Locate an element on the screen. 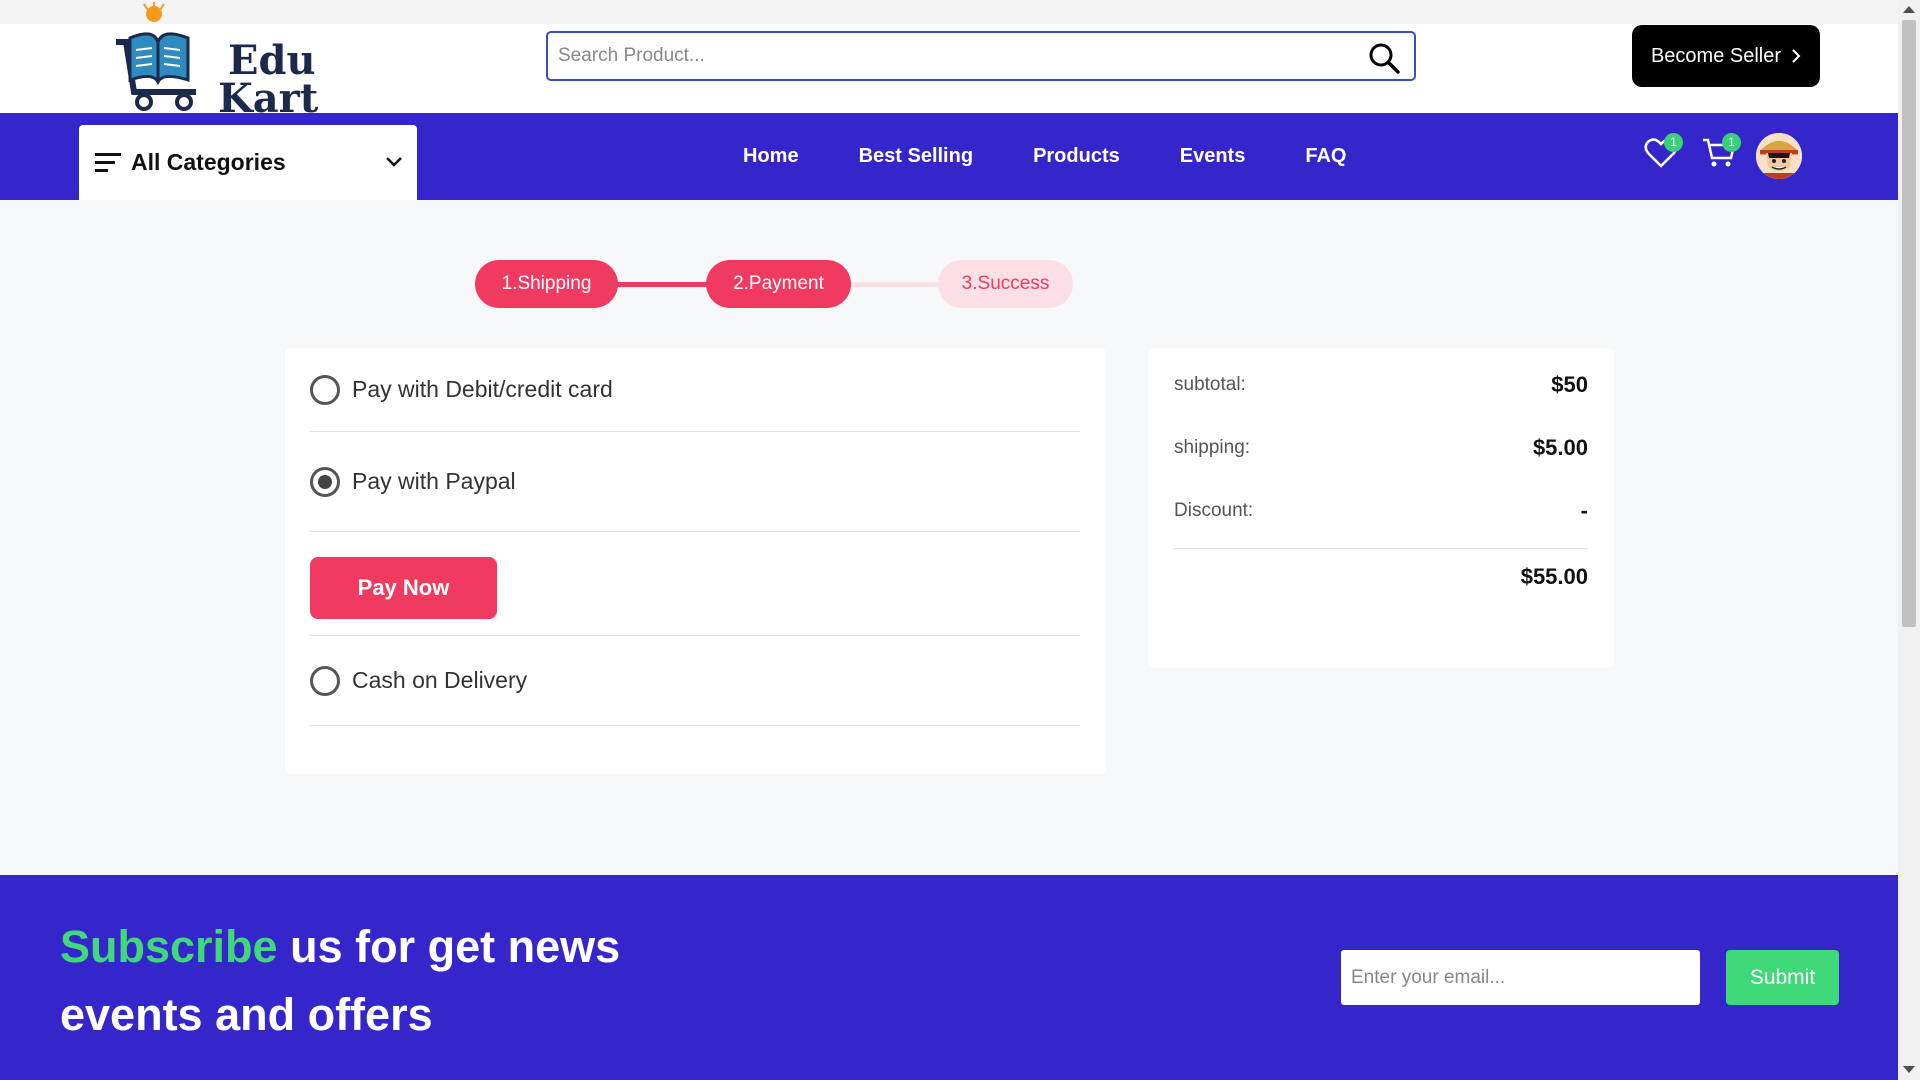 The width and height of the screenshot is (1920, 1080). step-success: 3.Success is located at coordinates (1005, 284).